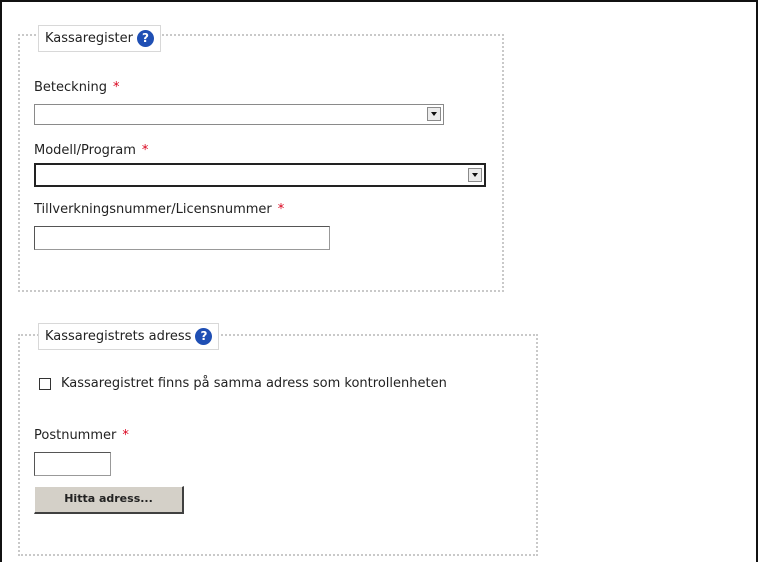  Describe the element at coordinates (75, 435) in the screenshot. I see `postnummer-label-text: Postnummer` at that location.